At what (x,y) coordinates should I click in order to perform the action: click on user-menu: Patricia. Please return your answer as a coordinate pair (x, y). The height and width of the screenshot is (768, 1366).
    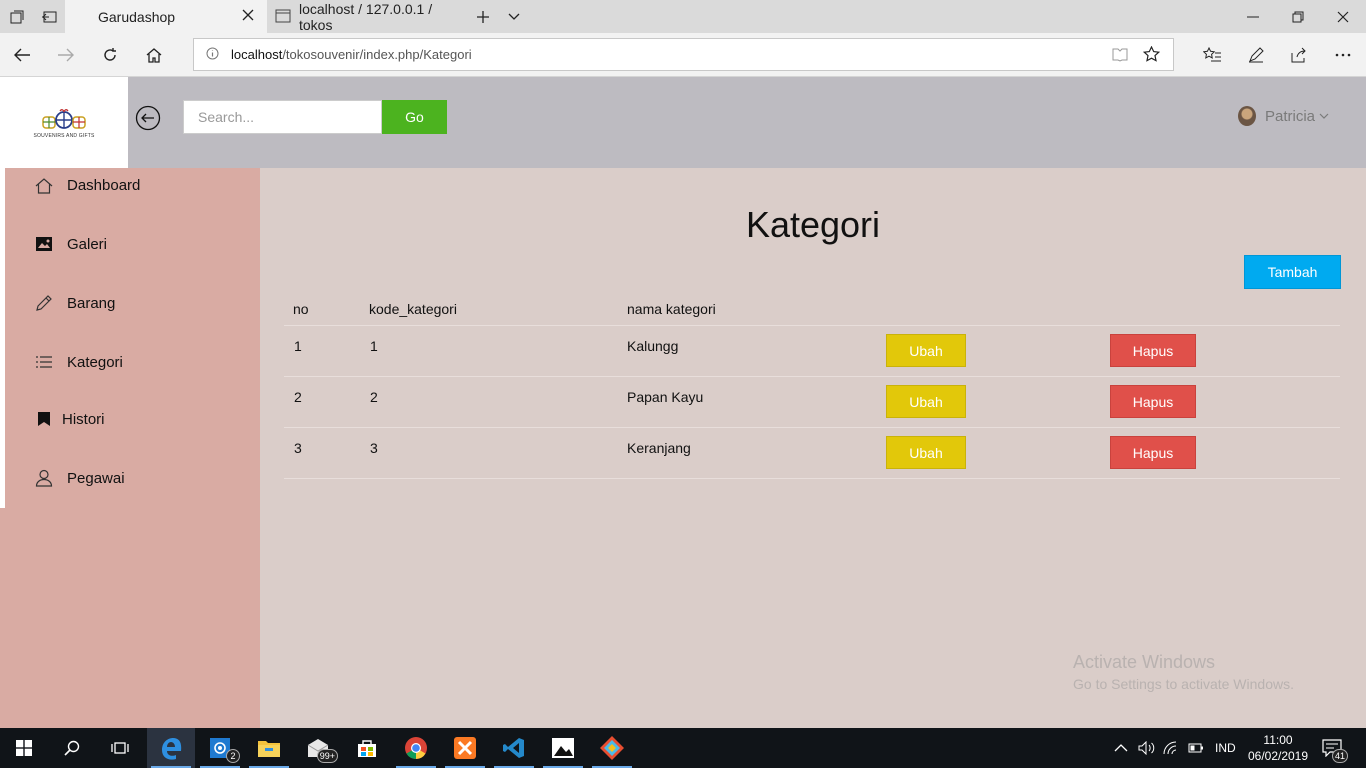
    Looking at the image, I should click on (1283, 116).